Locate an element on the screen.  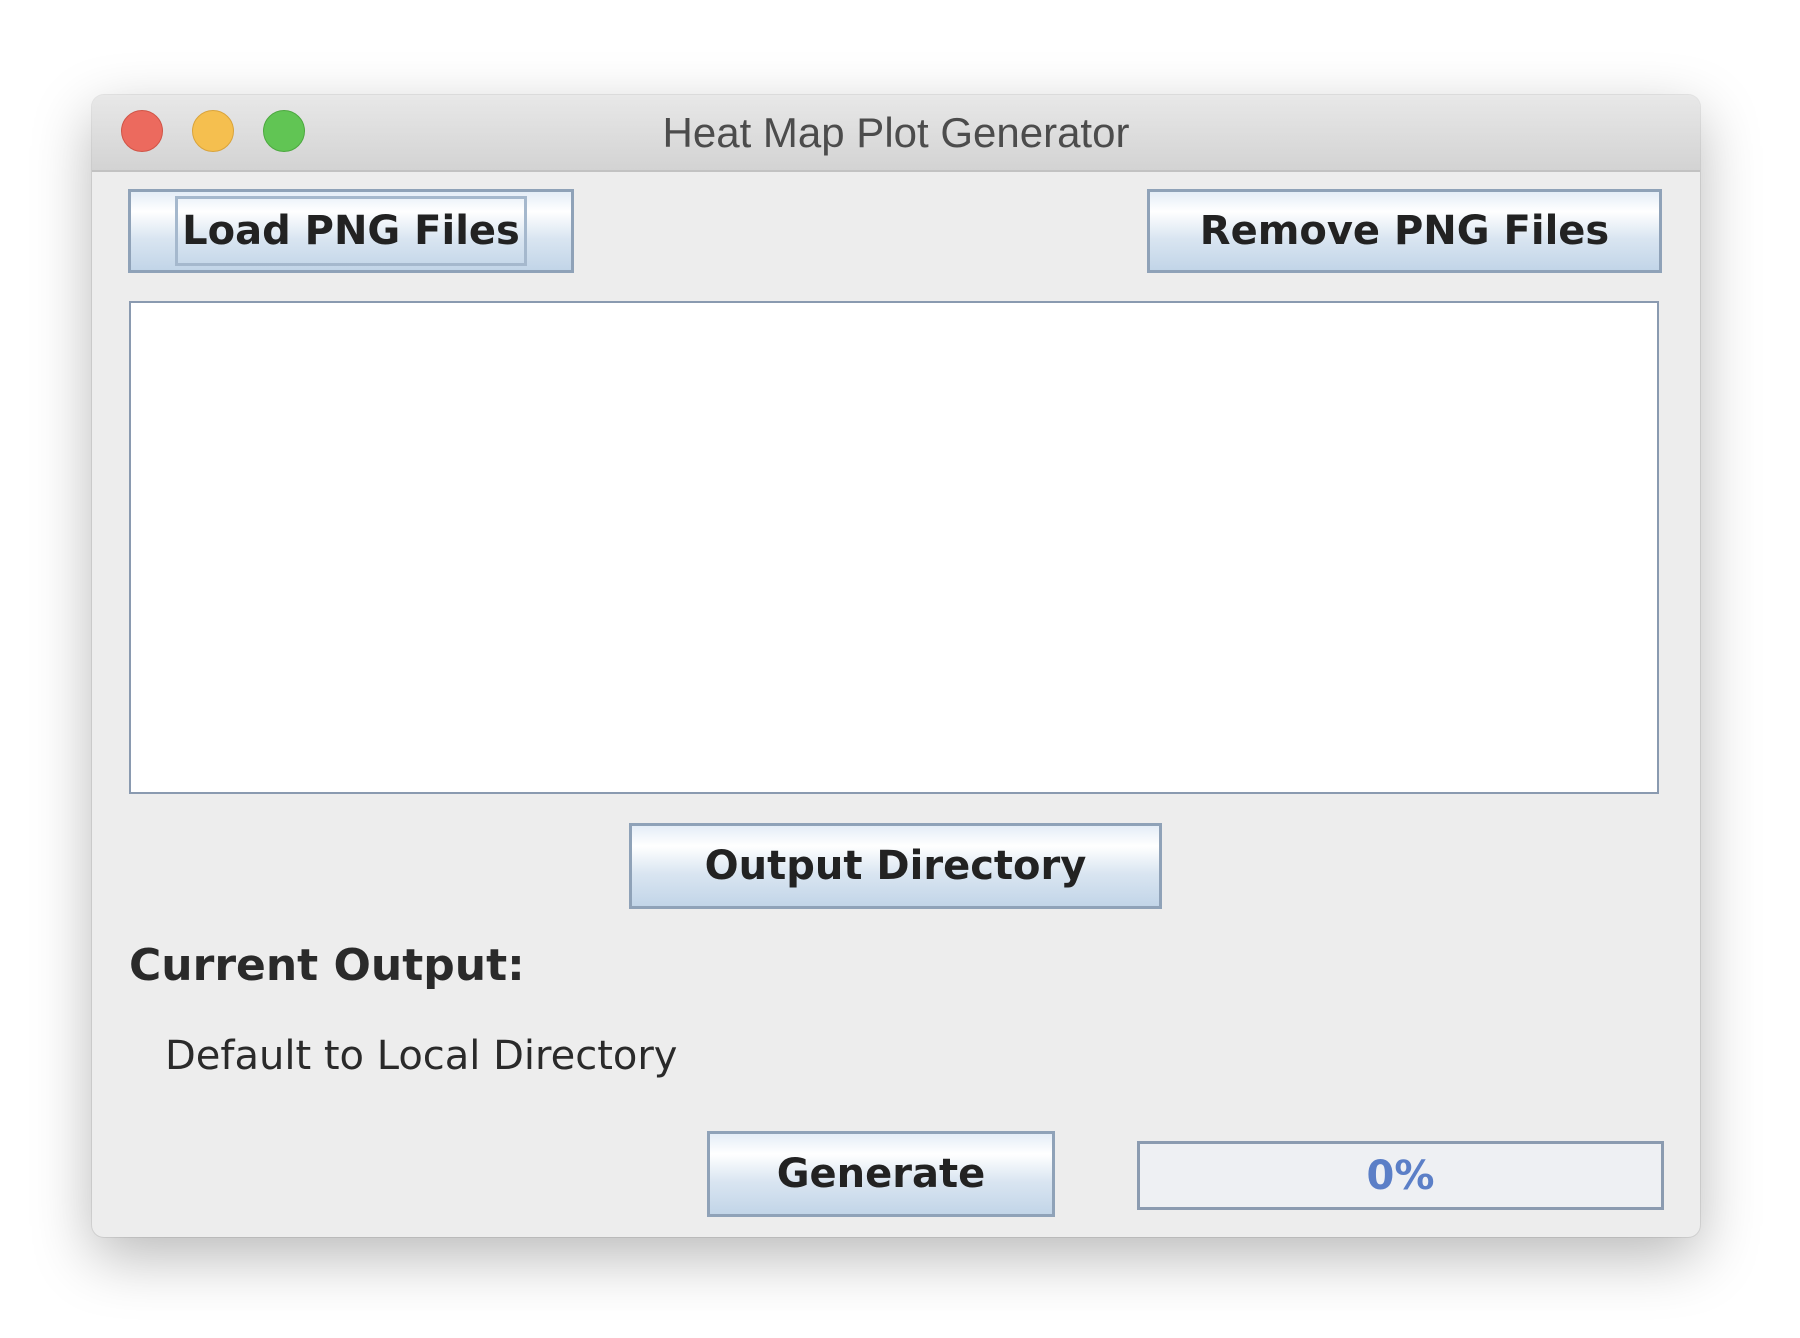
current-output-value: Default to Local Directory is located at coordinates (421, 1056).